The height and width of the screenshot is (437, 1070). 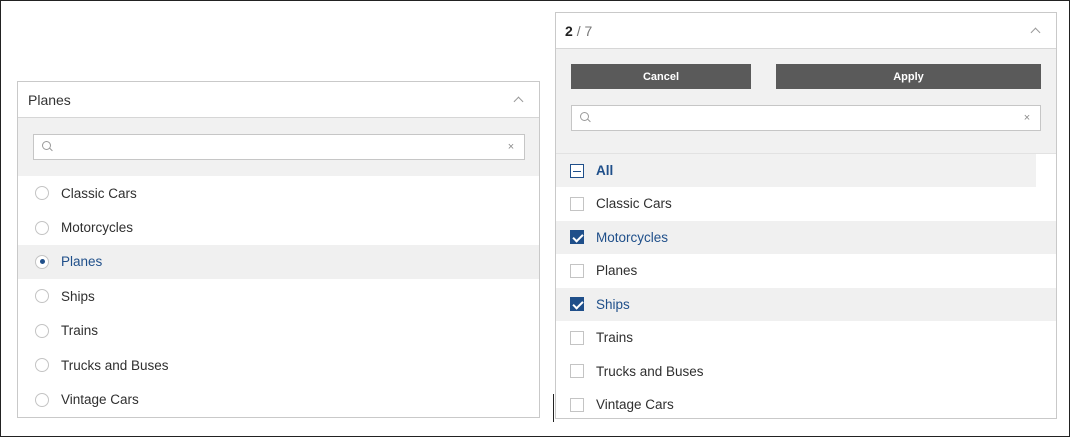 What do you see at coordinates (588, 30) in the screenshot?
I see `total-count: 7` at bounding box center [588, 30].